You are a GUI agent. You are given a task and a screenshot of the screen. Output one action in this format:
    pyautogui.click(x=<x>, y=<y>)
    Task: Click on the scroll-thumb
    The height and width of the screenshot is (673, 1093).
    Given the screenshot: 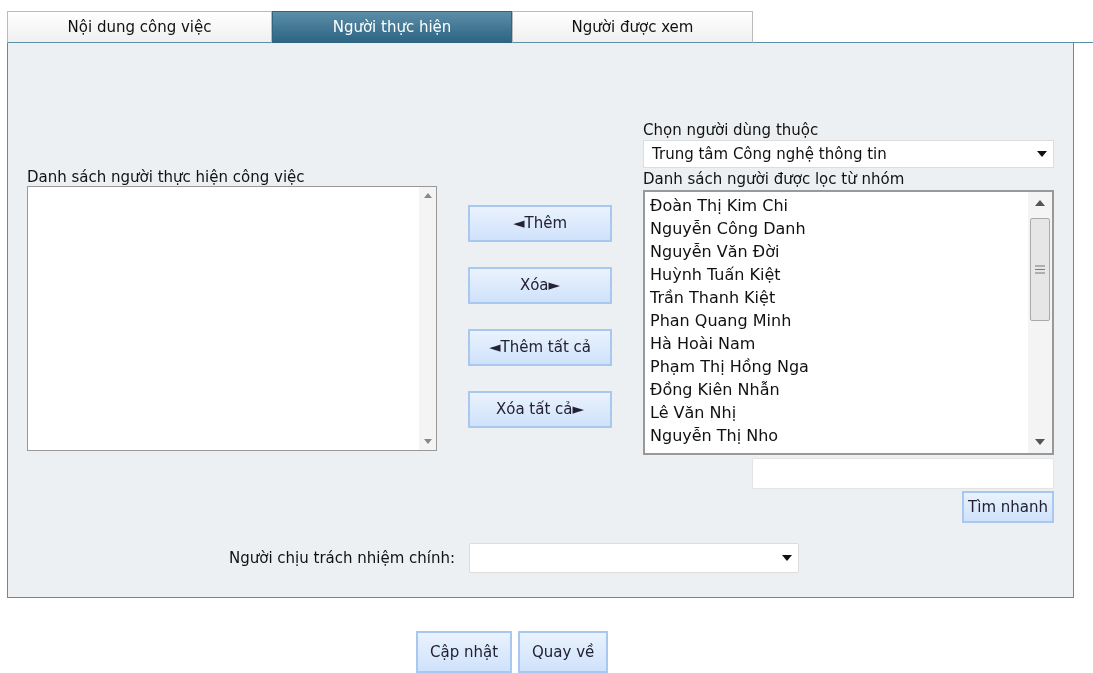 What is the action you would take?
    pyautogui.click(x=1040, y=269)
    